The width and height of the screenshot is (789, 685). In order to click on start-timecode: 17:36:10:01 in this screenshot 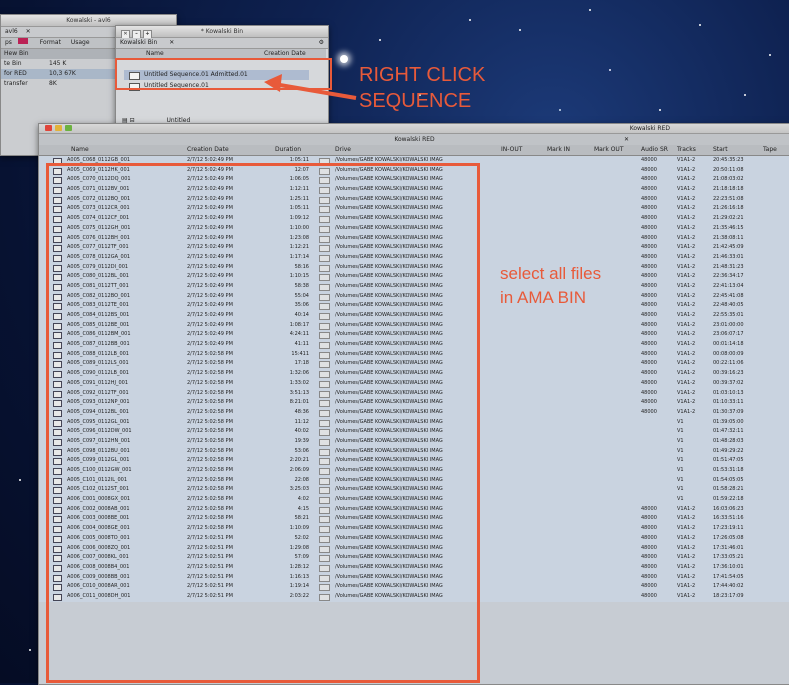, I will do `click(728, 566)`.